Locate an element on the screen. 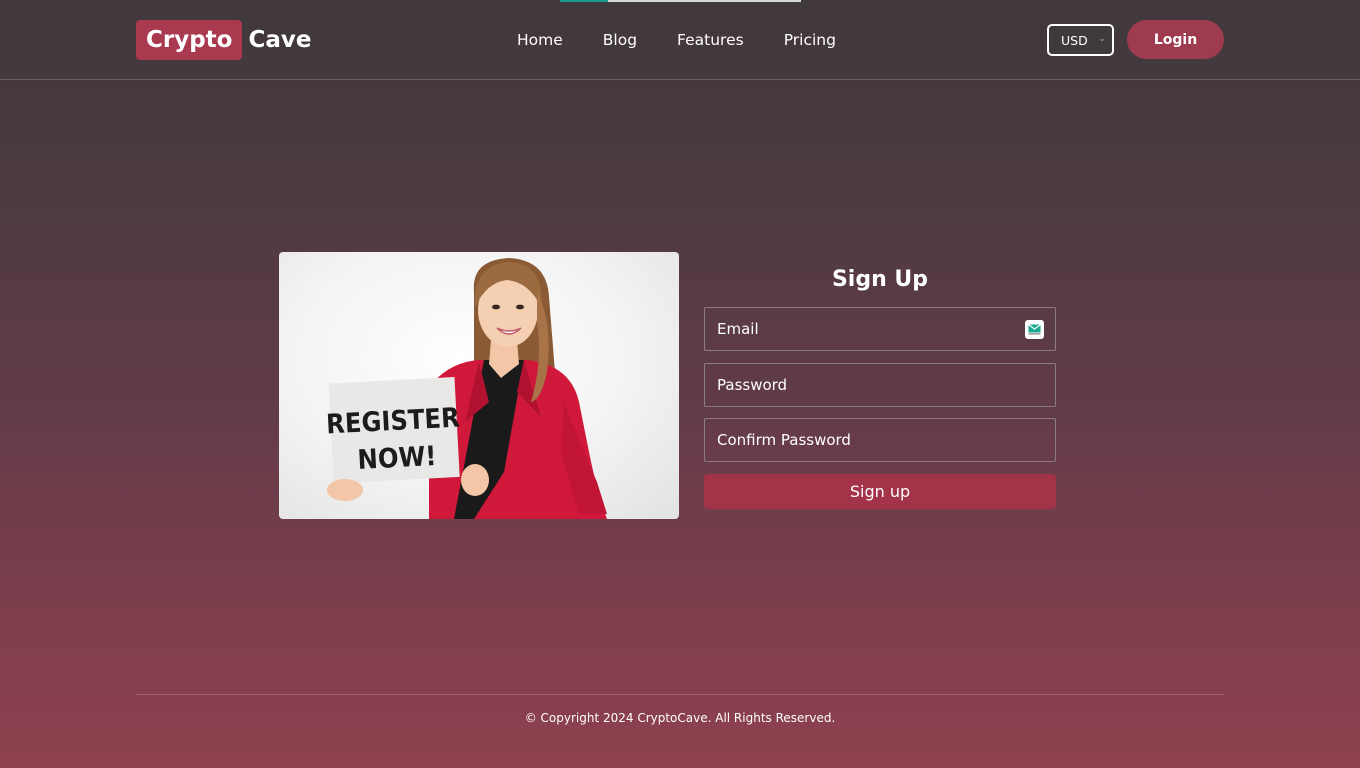 This screenshot has height=768, width=1360. register-now-image: REGISTER NOW! is located at coordinates (479, 385).